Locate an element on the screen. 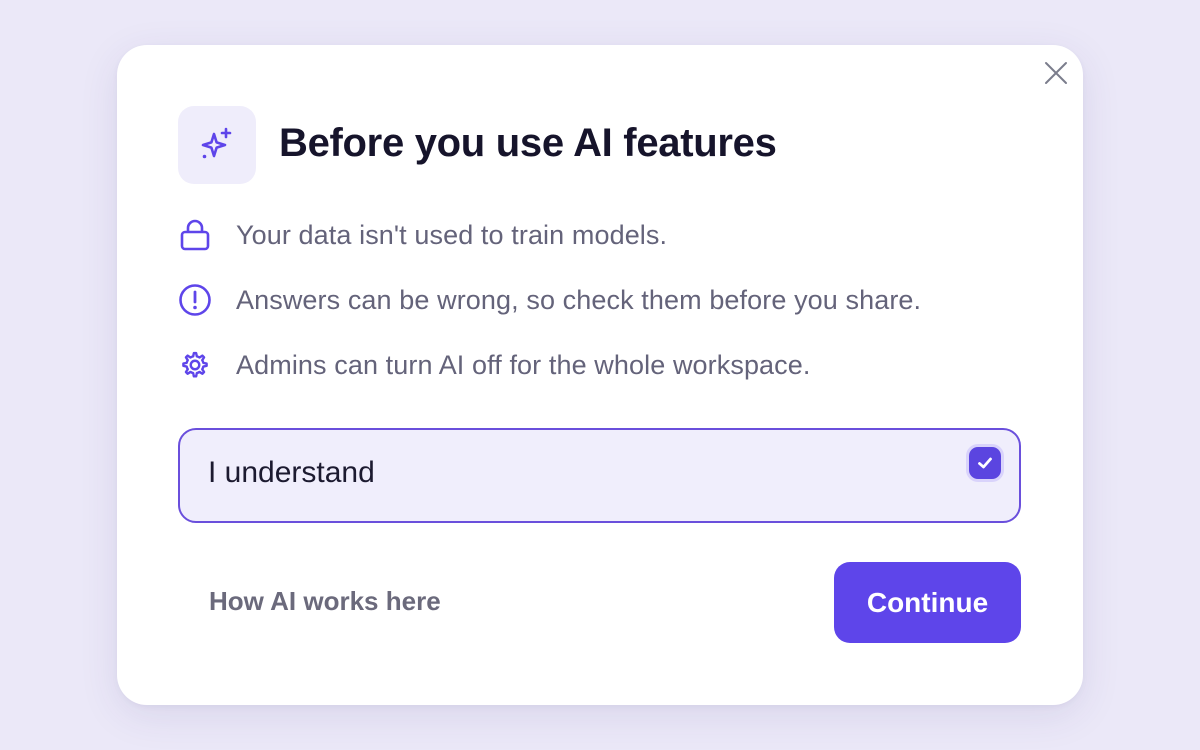 This screenshot has height=750, width=1200. info-item-privacy: Your data isn't used to train models. is located at coordinates (422, 235).